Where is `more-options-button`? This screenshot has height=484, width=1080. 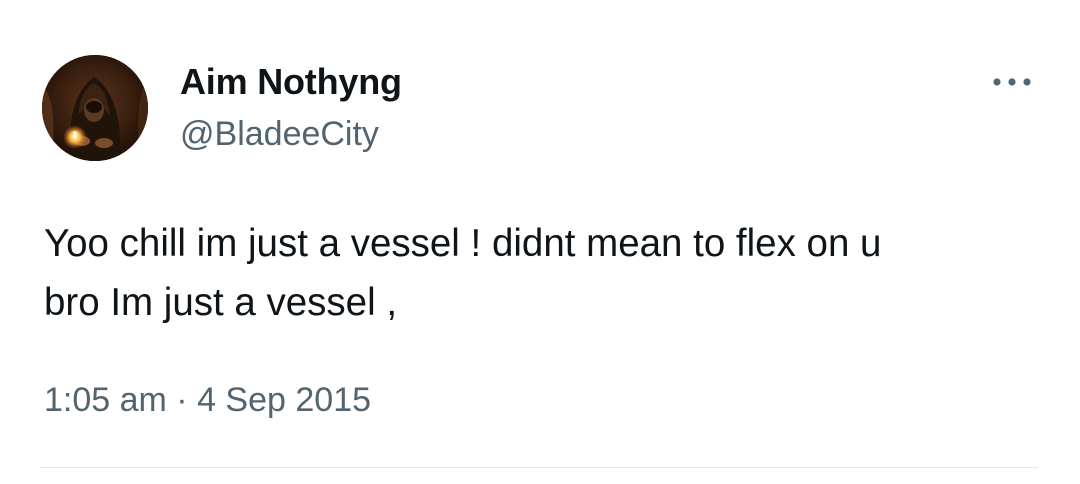
more-options-button is located at coordinates (1012, 82).